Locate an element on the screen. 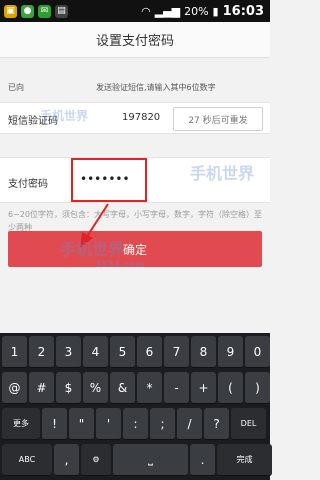  key-9: 9 is located at coordinates (230, 352).